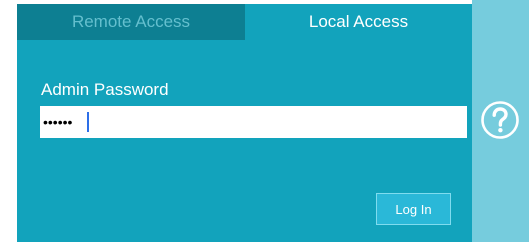  I want to click on tab-remote-access: Remote Access, so click(131, 22).